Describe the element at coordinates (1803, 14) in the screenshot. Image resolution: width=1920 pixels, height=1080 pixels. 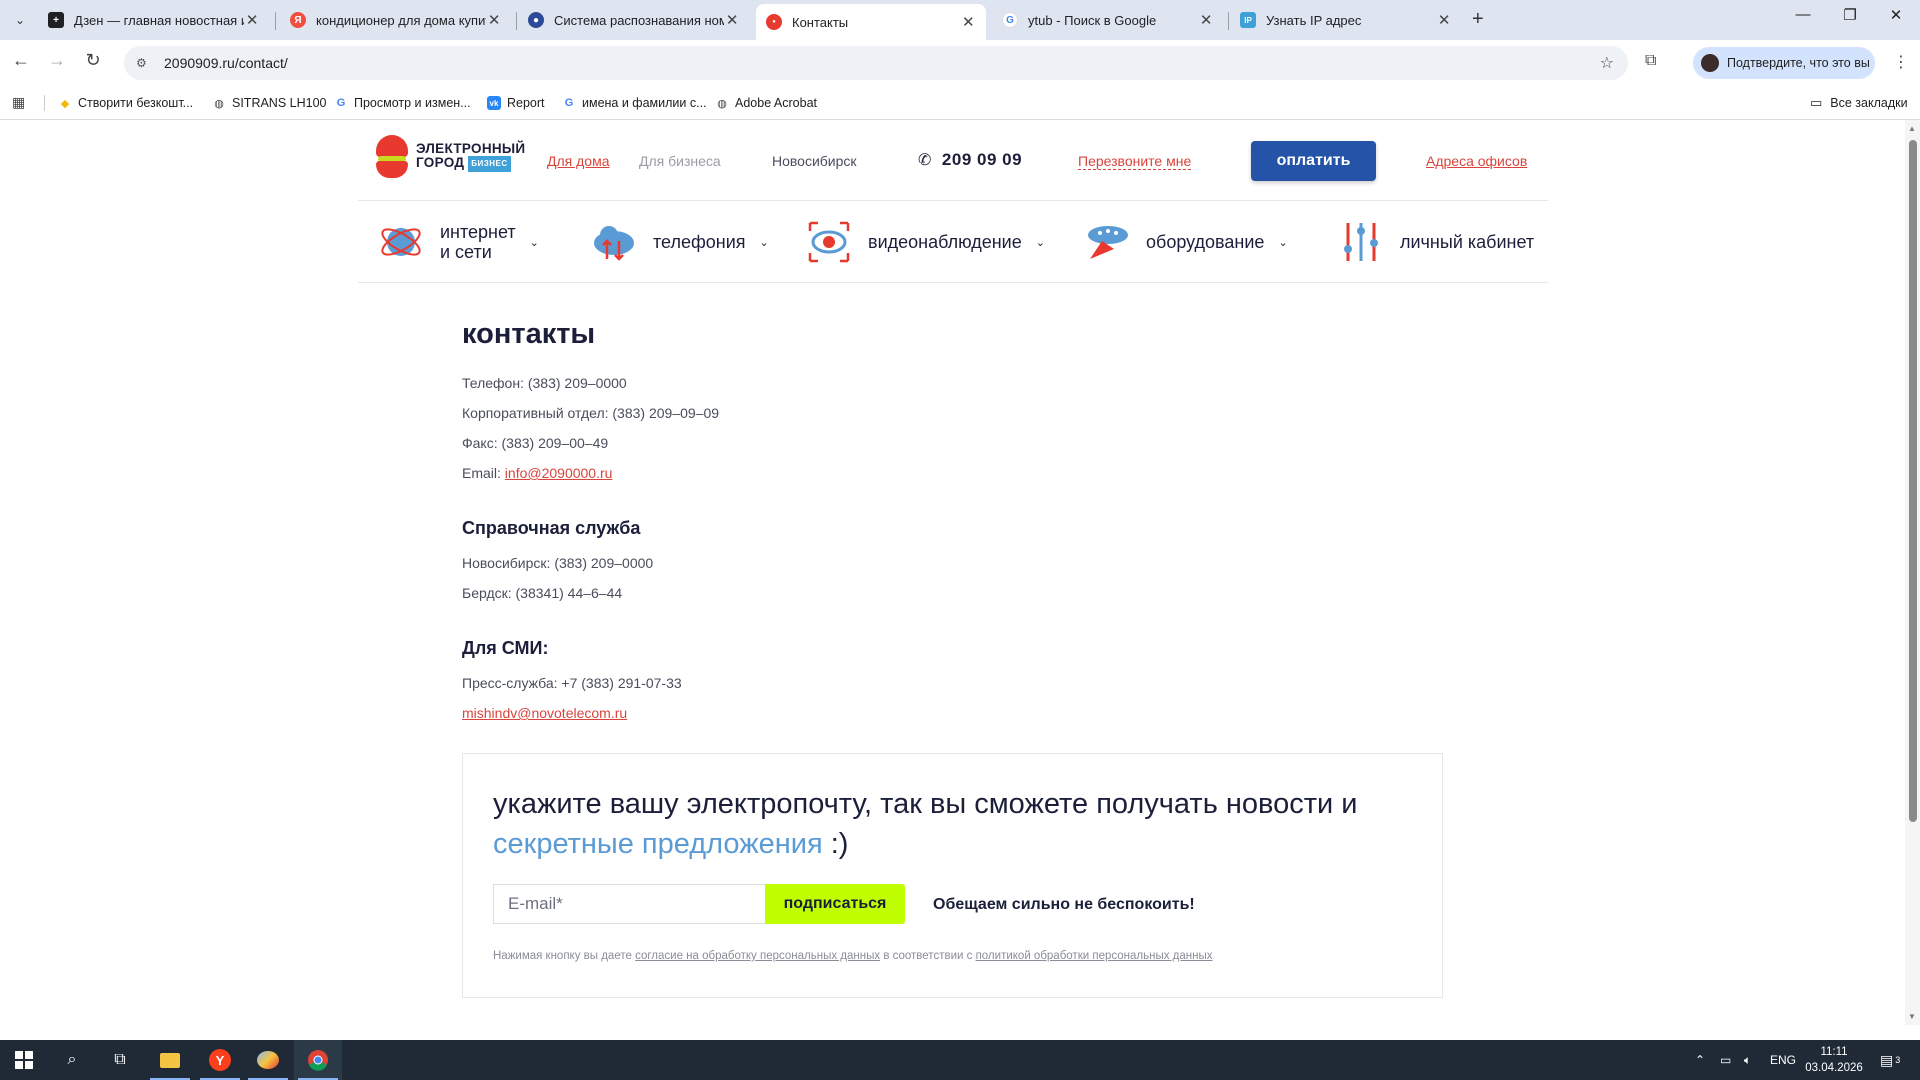
I see `minimize-icon: —` at that location.